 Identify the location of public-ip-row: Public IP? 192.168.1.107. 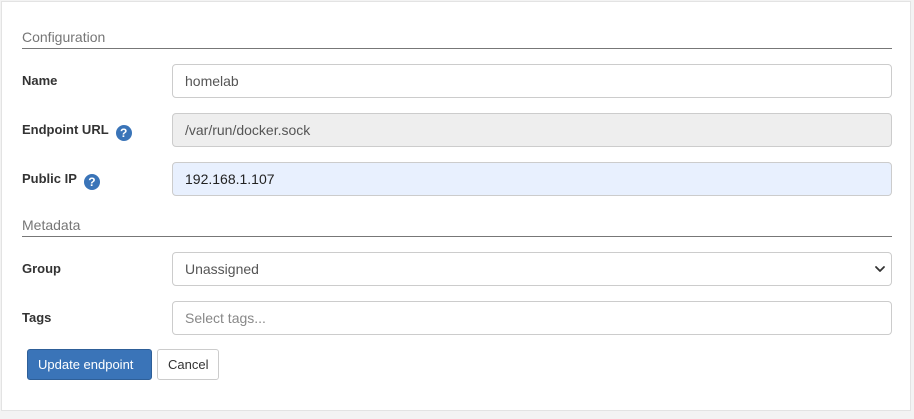
(457, 179).